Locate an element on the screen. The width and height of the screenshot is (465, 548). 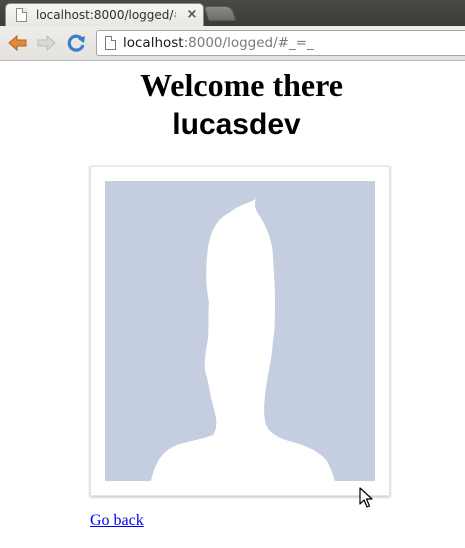
forward-arrow-icon is located at coordinates (46, 43).